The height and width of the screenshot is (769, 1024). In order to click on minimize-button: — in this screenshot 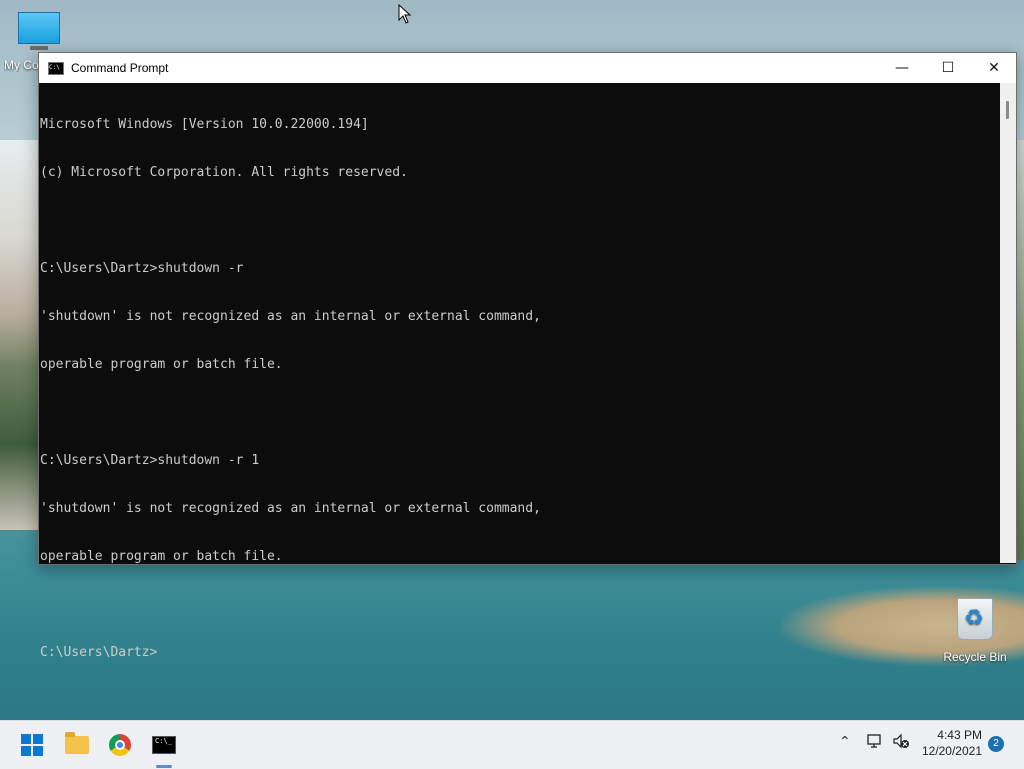, I will do `click(902, 68)`.